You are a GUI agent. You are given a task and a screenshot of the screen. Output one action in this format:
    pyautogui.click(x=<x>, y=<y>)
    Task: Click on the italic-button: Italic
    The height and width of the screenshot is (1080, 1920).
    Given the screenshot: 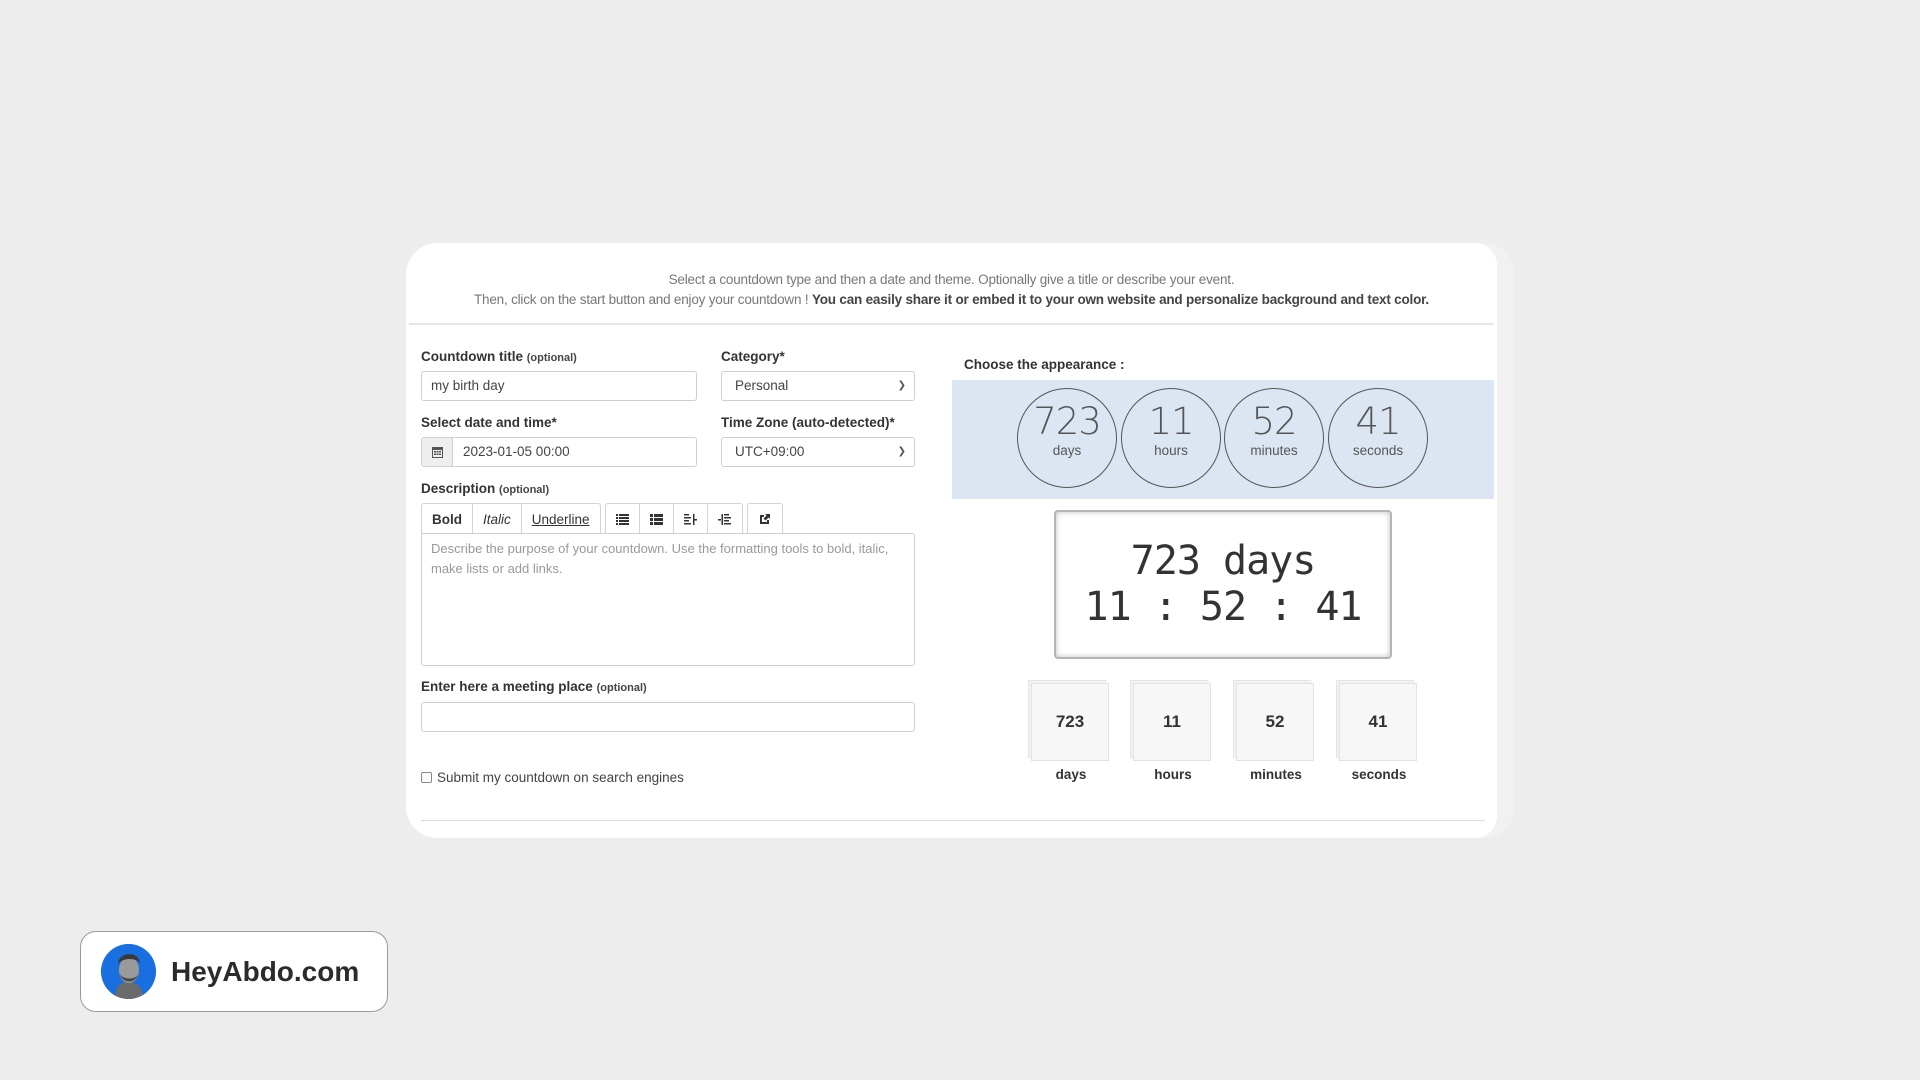 What is the action you would take?
    pyautogui.click(x=497, y=519)
    